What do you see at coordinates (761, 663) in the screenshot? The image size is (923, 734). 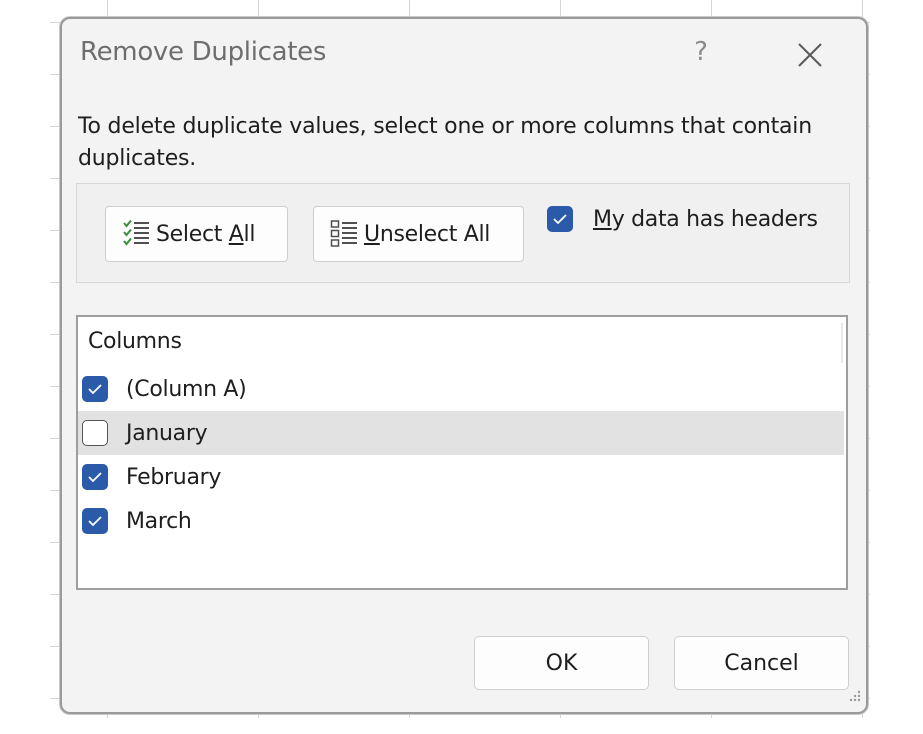 I see `cancel-button: Cancel` at bounding box center [761, 663].